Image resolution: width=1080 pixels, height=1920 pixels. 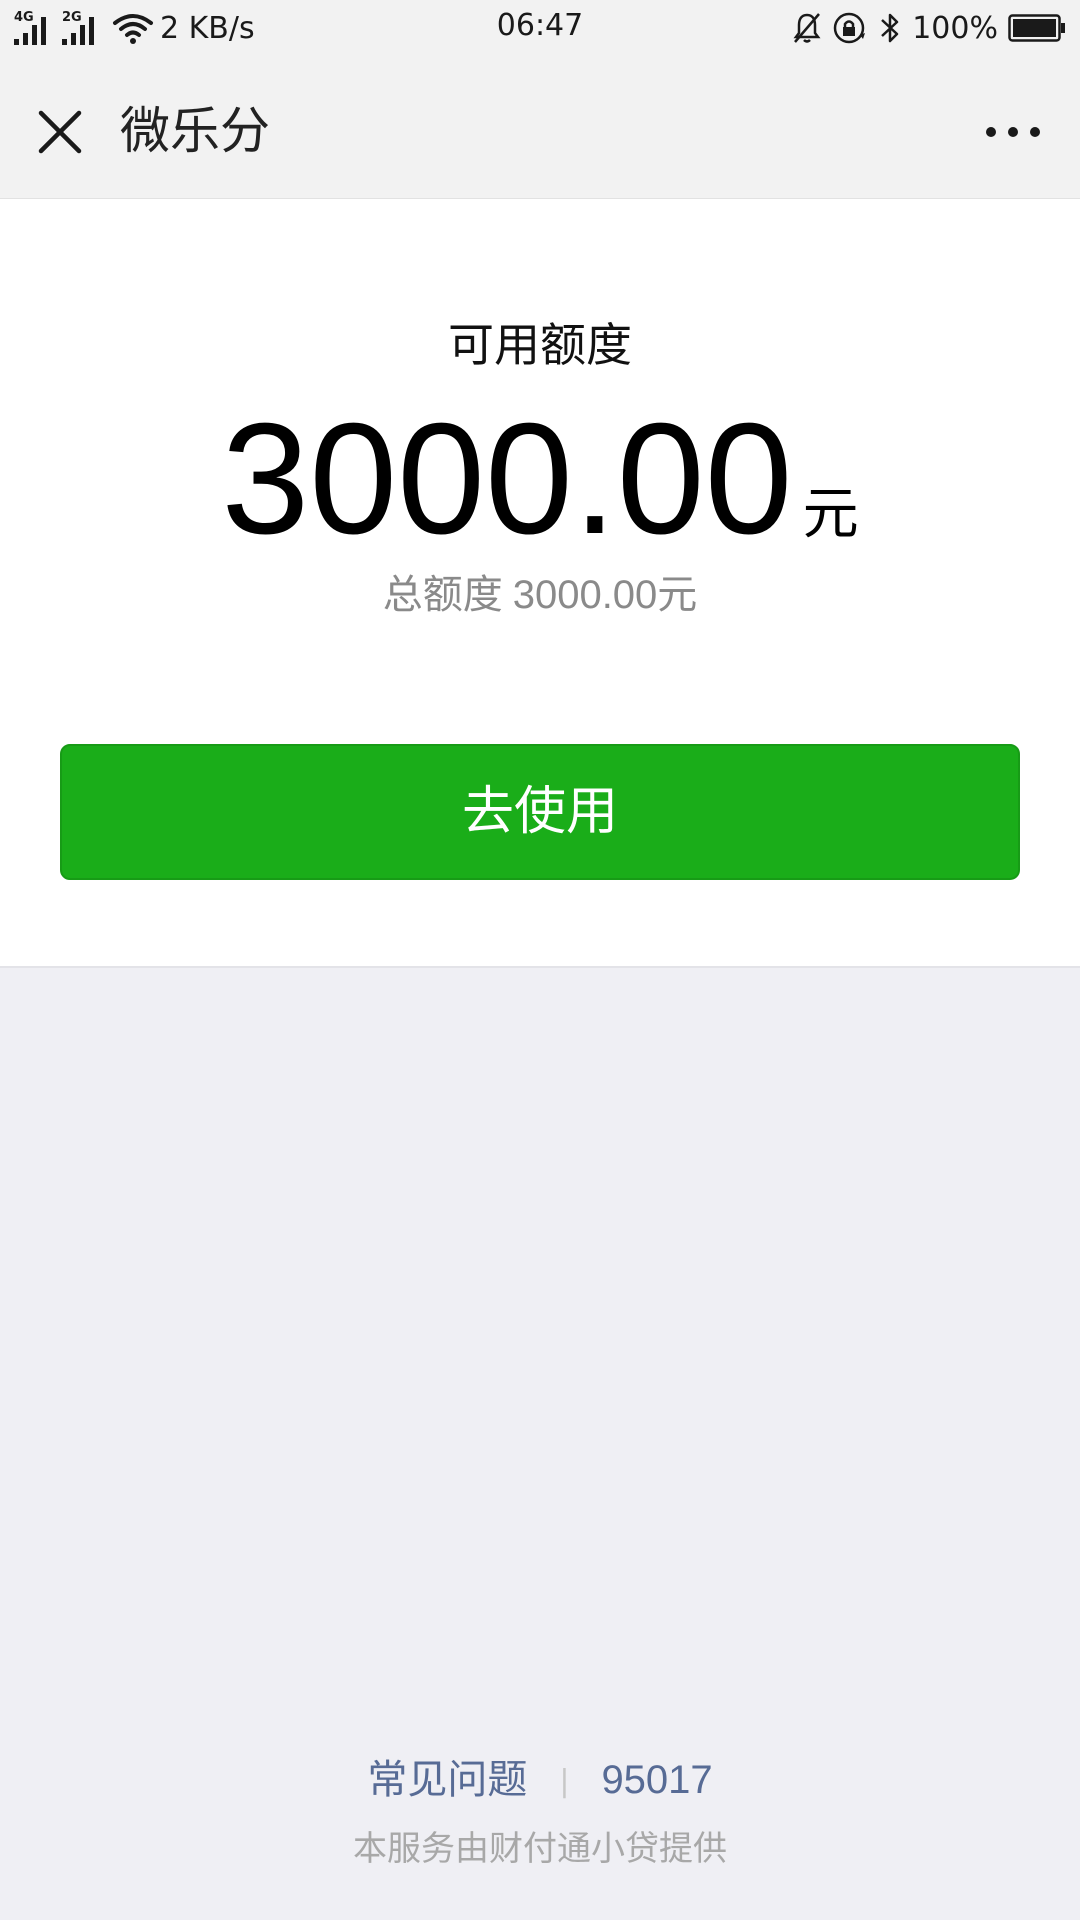 What do you see at coordinates (807, 28) in the screenshot?
I see `mute-bell-icon` at bounding box center [807, 28].